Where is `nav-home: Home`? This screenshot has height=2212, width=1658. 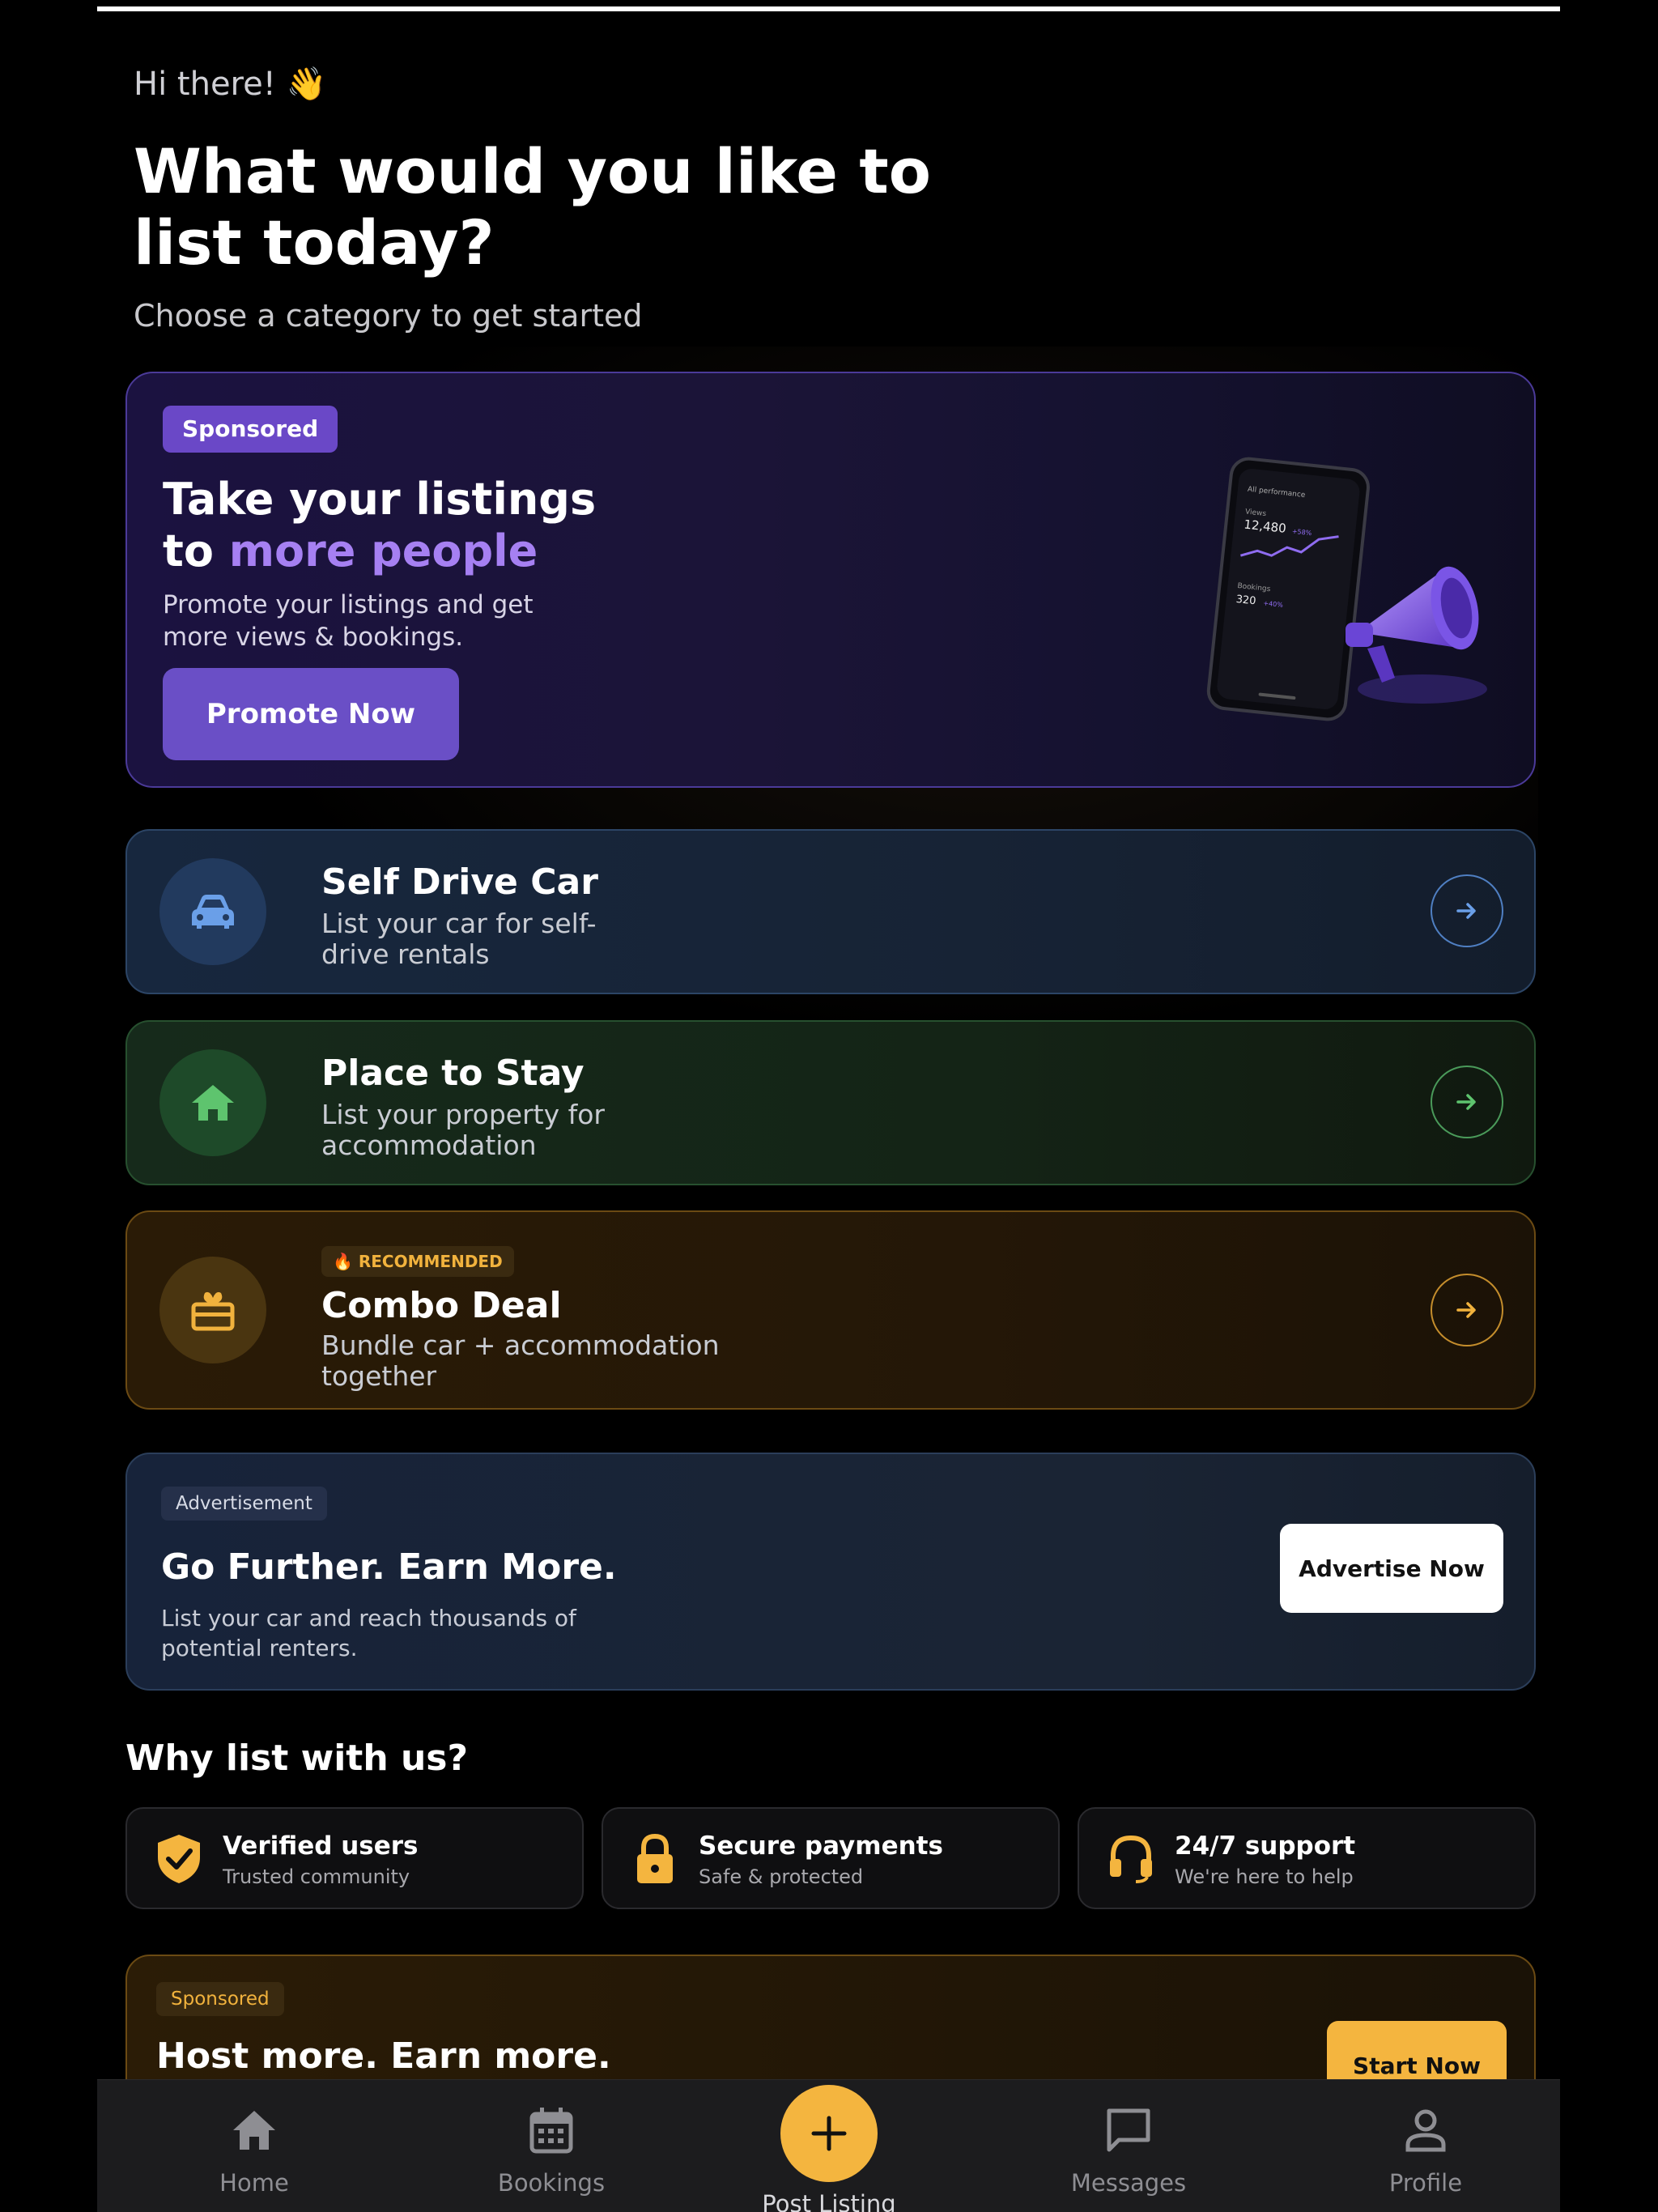
nav-home: Home is located at coordinates (254, 2146).